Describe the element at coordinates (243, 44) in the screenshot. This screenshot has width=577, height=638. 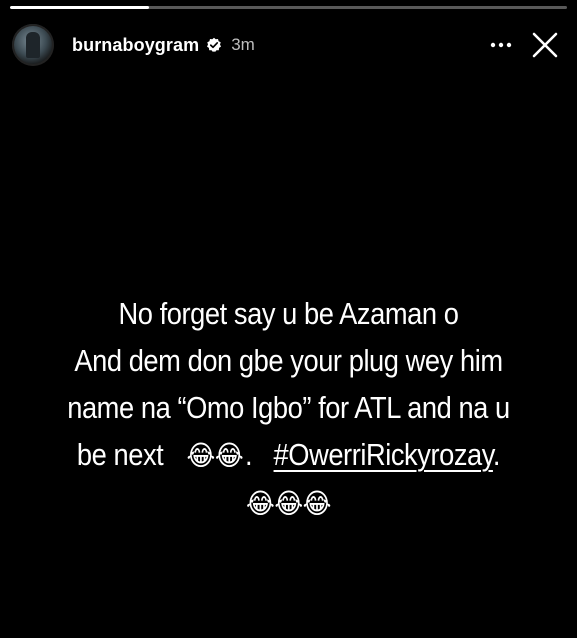
I see `timestamp: 3m` at that location.